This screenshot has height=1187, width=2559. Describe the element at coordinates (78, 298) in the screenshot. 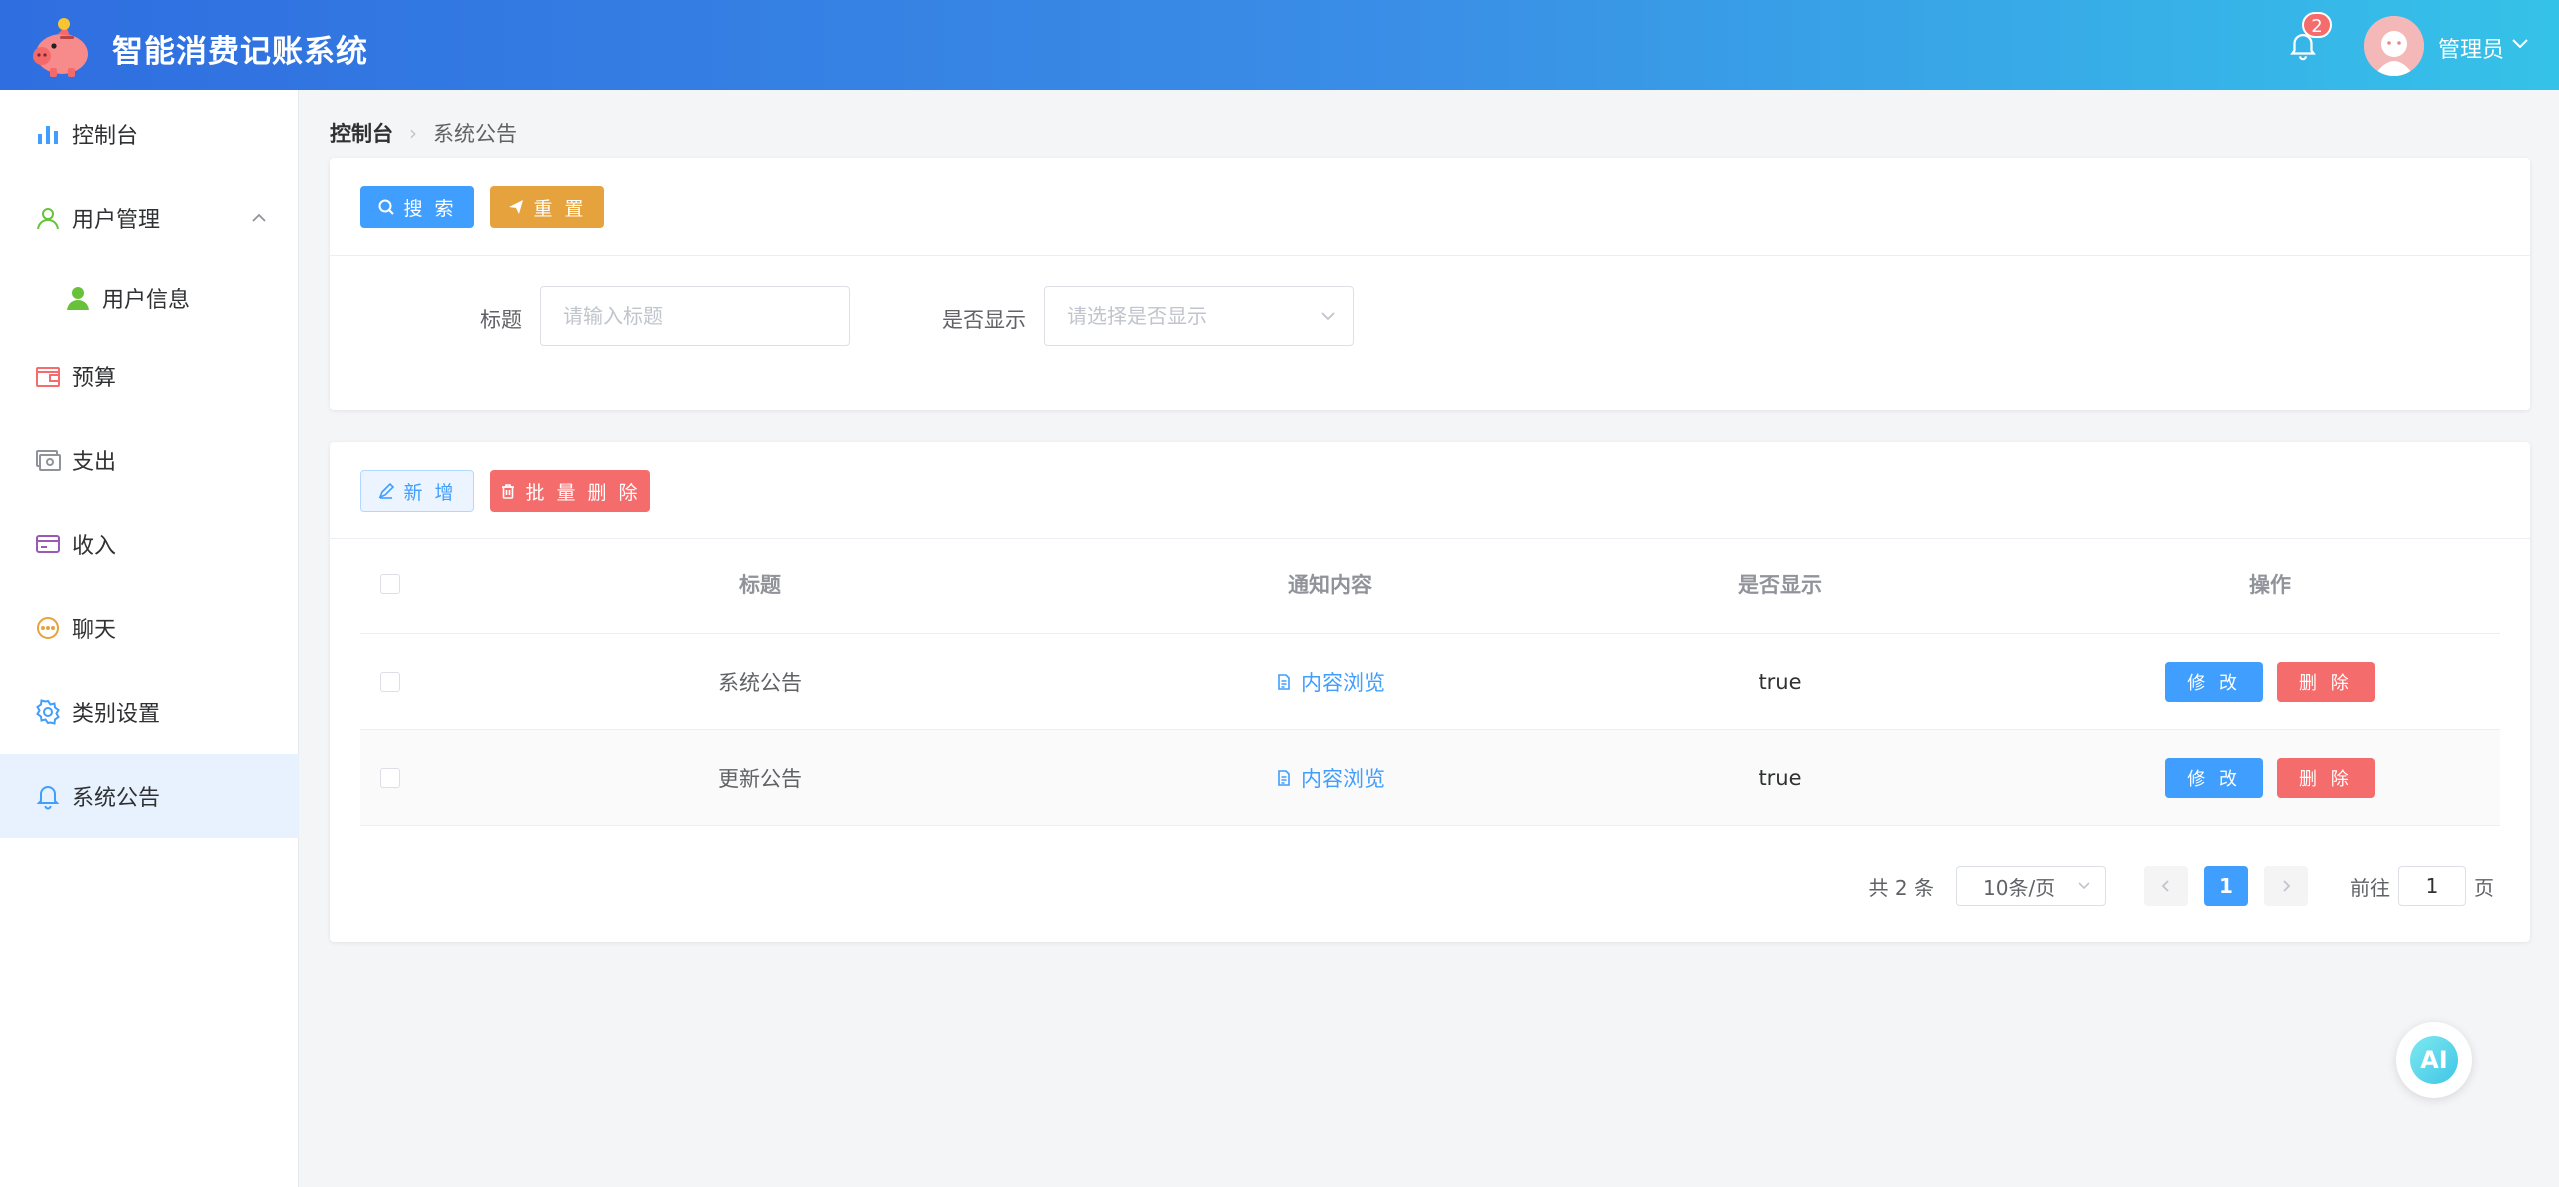

I see `user-filled-icon` at that location.